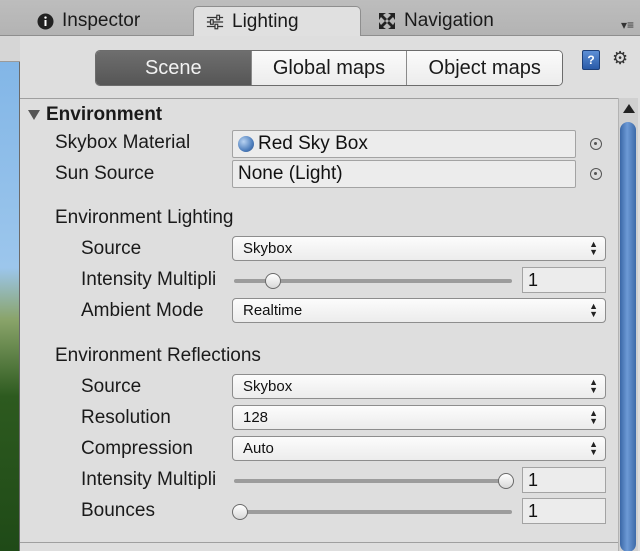 The width and height of the screenshot is (640, 551). Describe the element at coordinates (256, 417) in the screenshot. I see `resolution-value: 128` at that location.